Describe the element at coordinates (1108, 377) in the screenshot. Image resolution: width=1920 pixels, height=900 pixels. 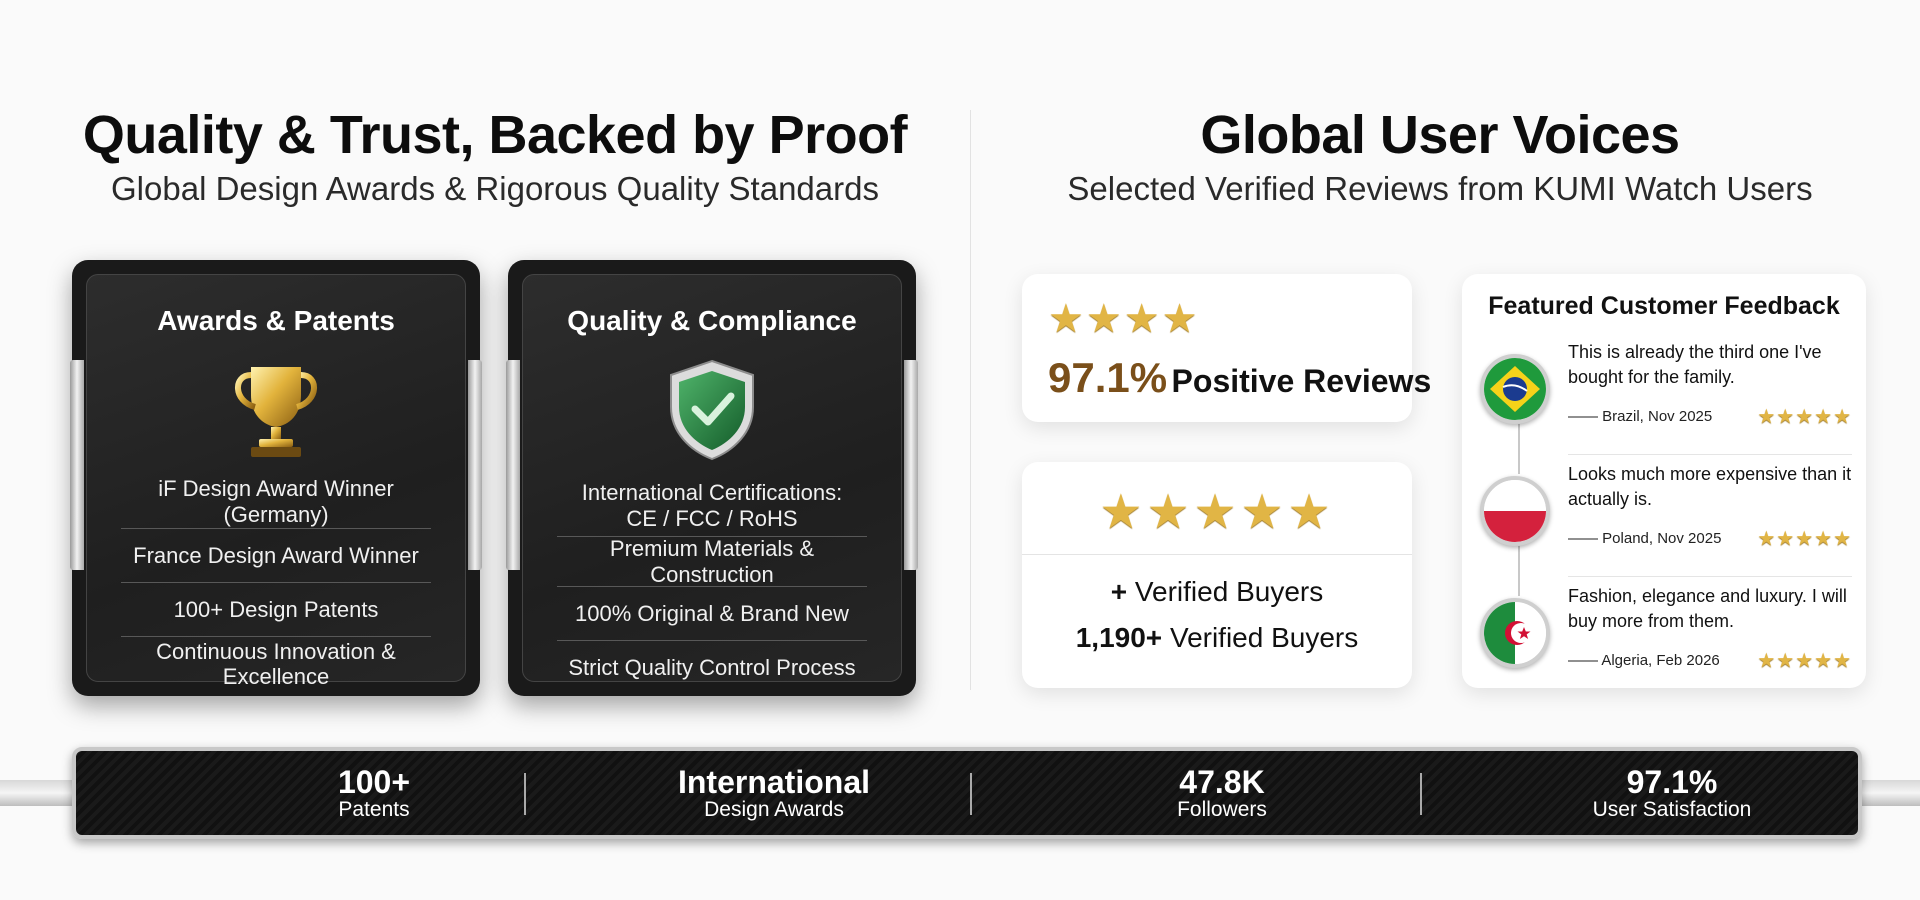
I see `positive-percent: 97.1%` at that location.